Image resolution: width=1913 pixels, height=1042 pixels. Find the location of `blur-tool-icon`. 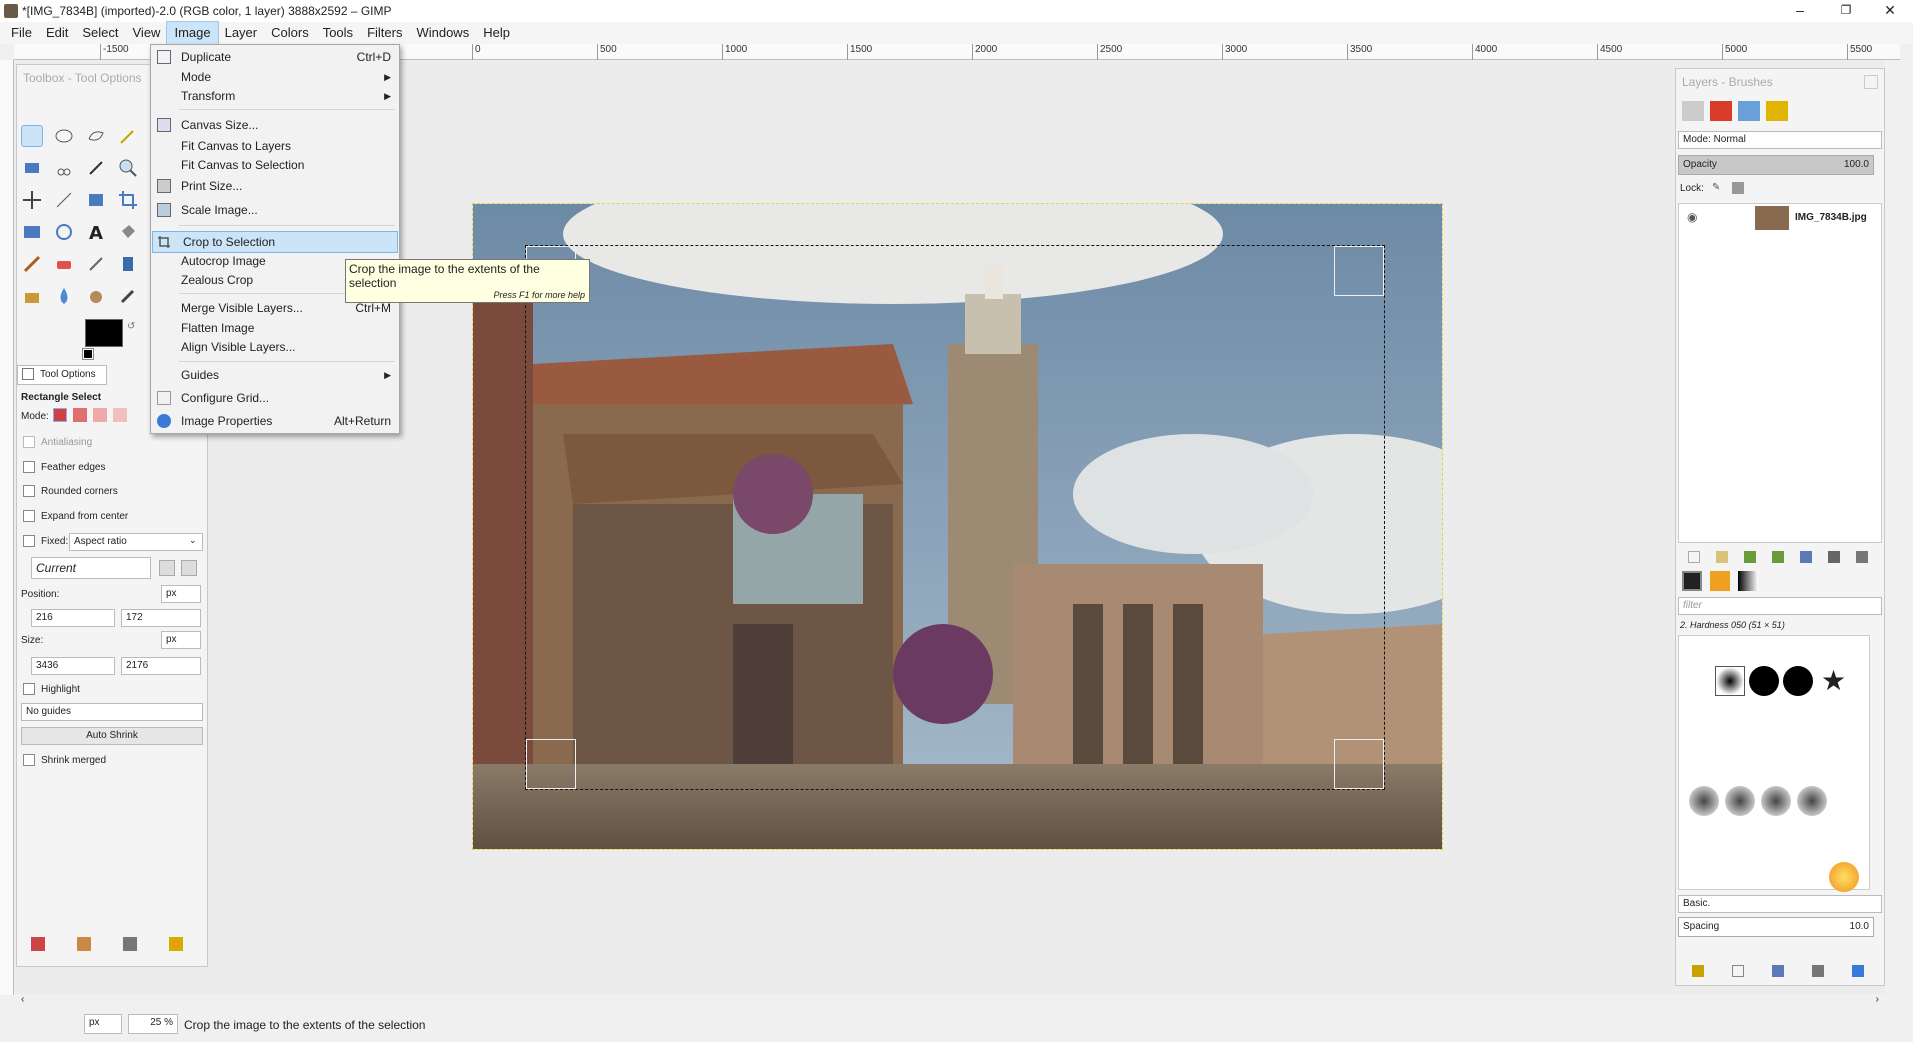

blur-tool-icon is located at coordinates (64, 296).